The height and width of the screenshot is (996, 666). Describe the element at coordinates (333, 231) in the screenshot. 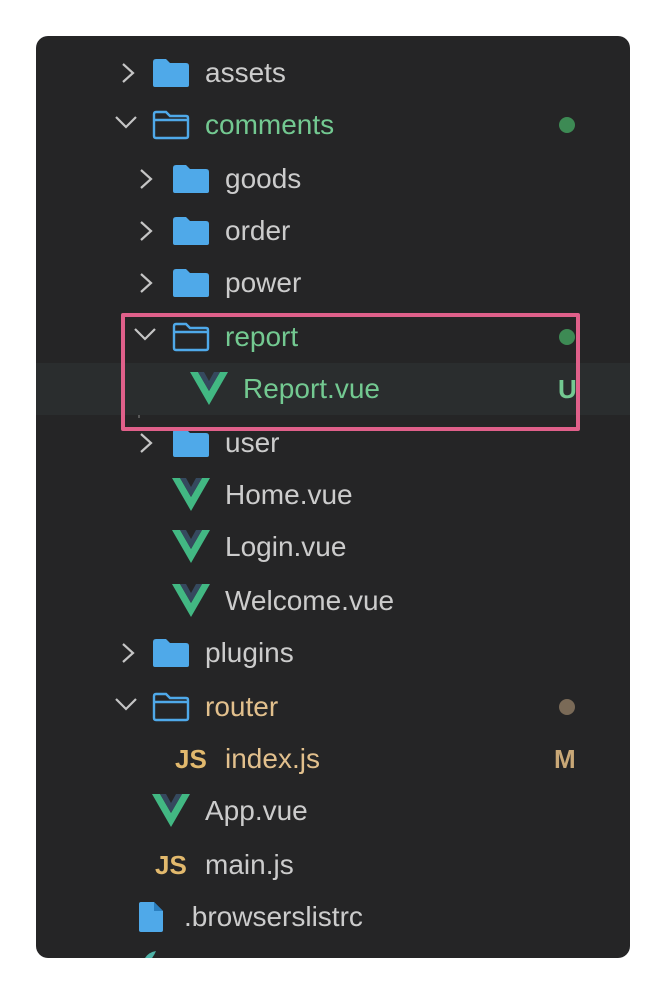

I see `tree-item-order: order` at that location.